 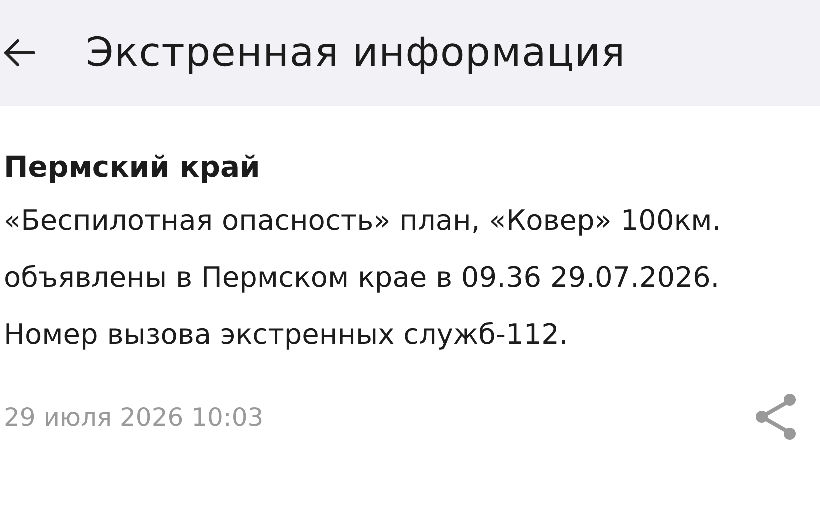 What do you see at coordinates (133, 167) in the screenshot?
I see `region-heading: Пермский край` at bounding box center [133, 167].